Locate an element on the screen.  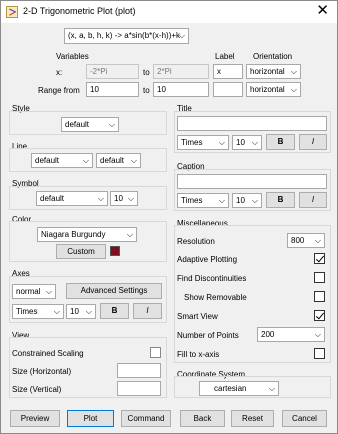
number-of-points-value: 200 is located at coordinates (268, 334).